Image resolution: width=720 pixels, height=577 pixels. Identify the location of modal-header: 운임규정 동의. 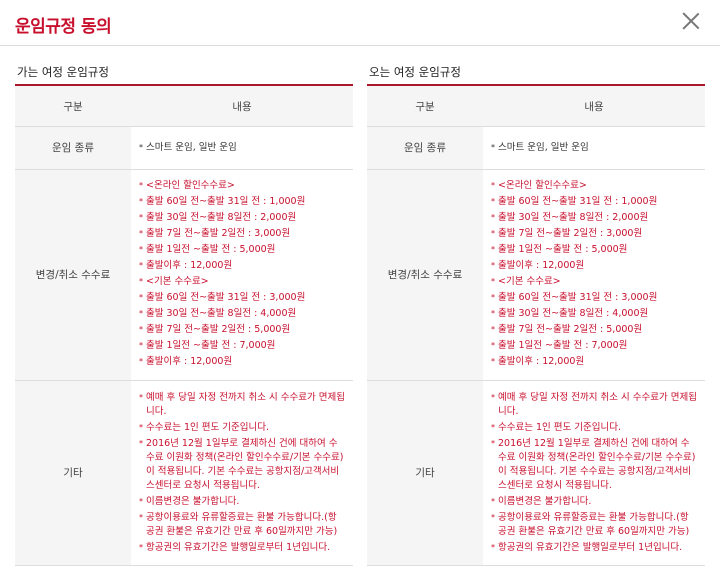
(360, 23).